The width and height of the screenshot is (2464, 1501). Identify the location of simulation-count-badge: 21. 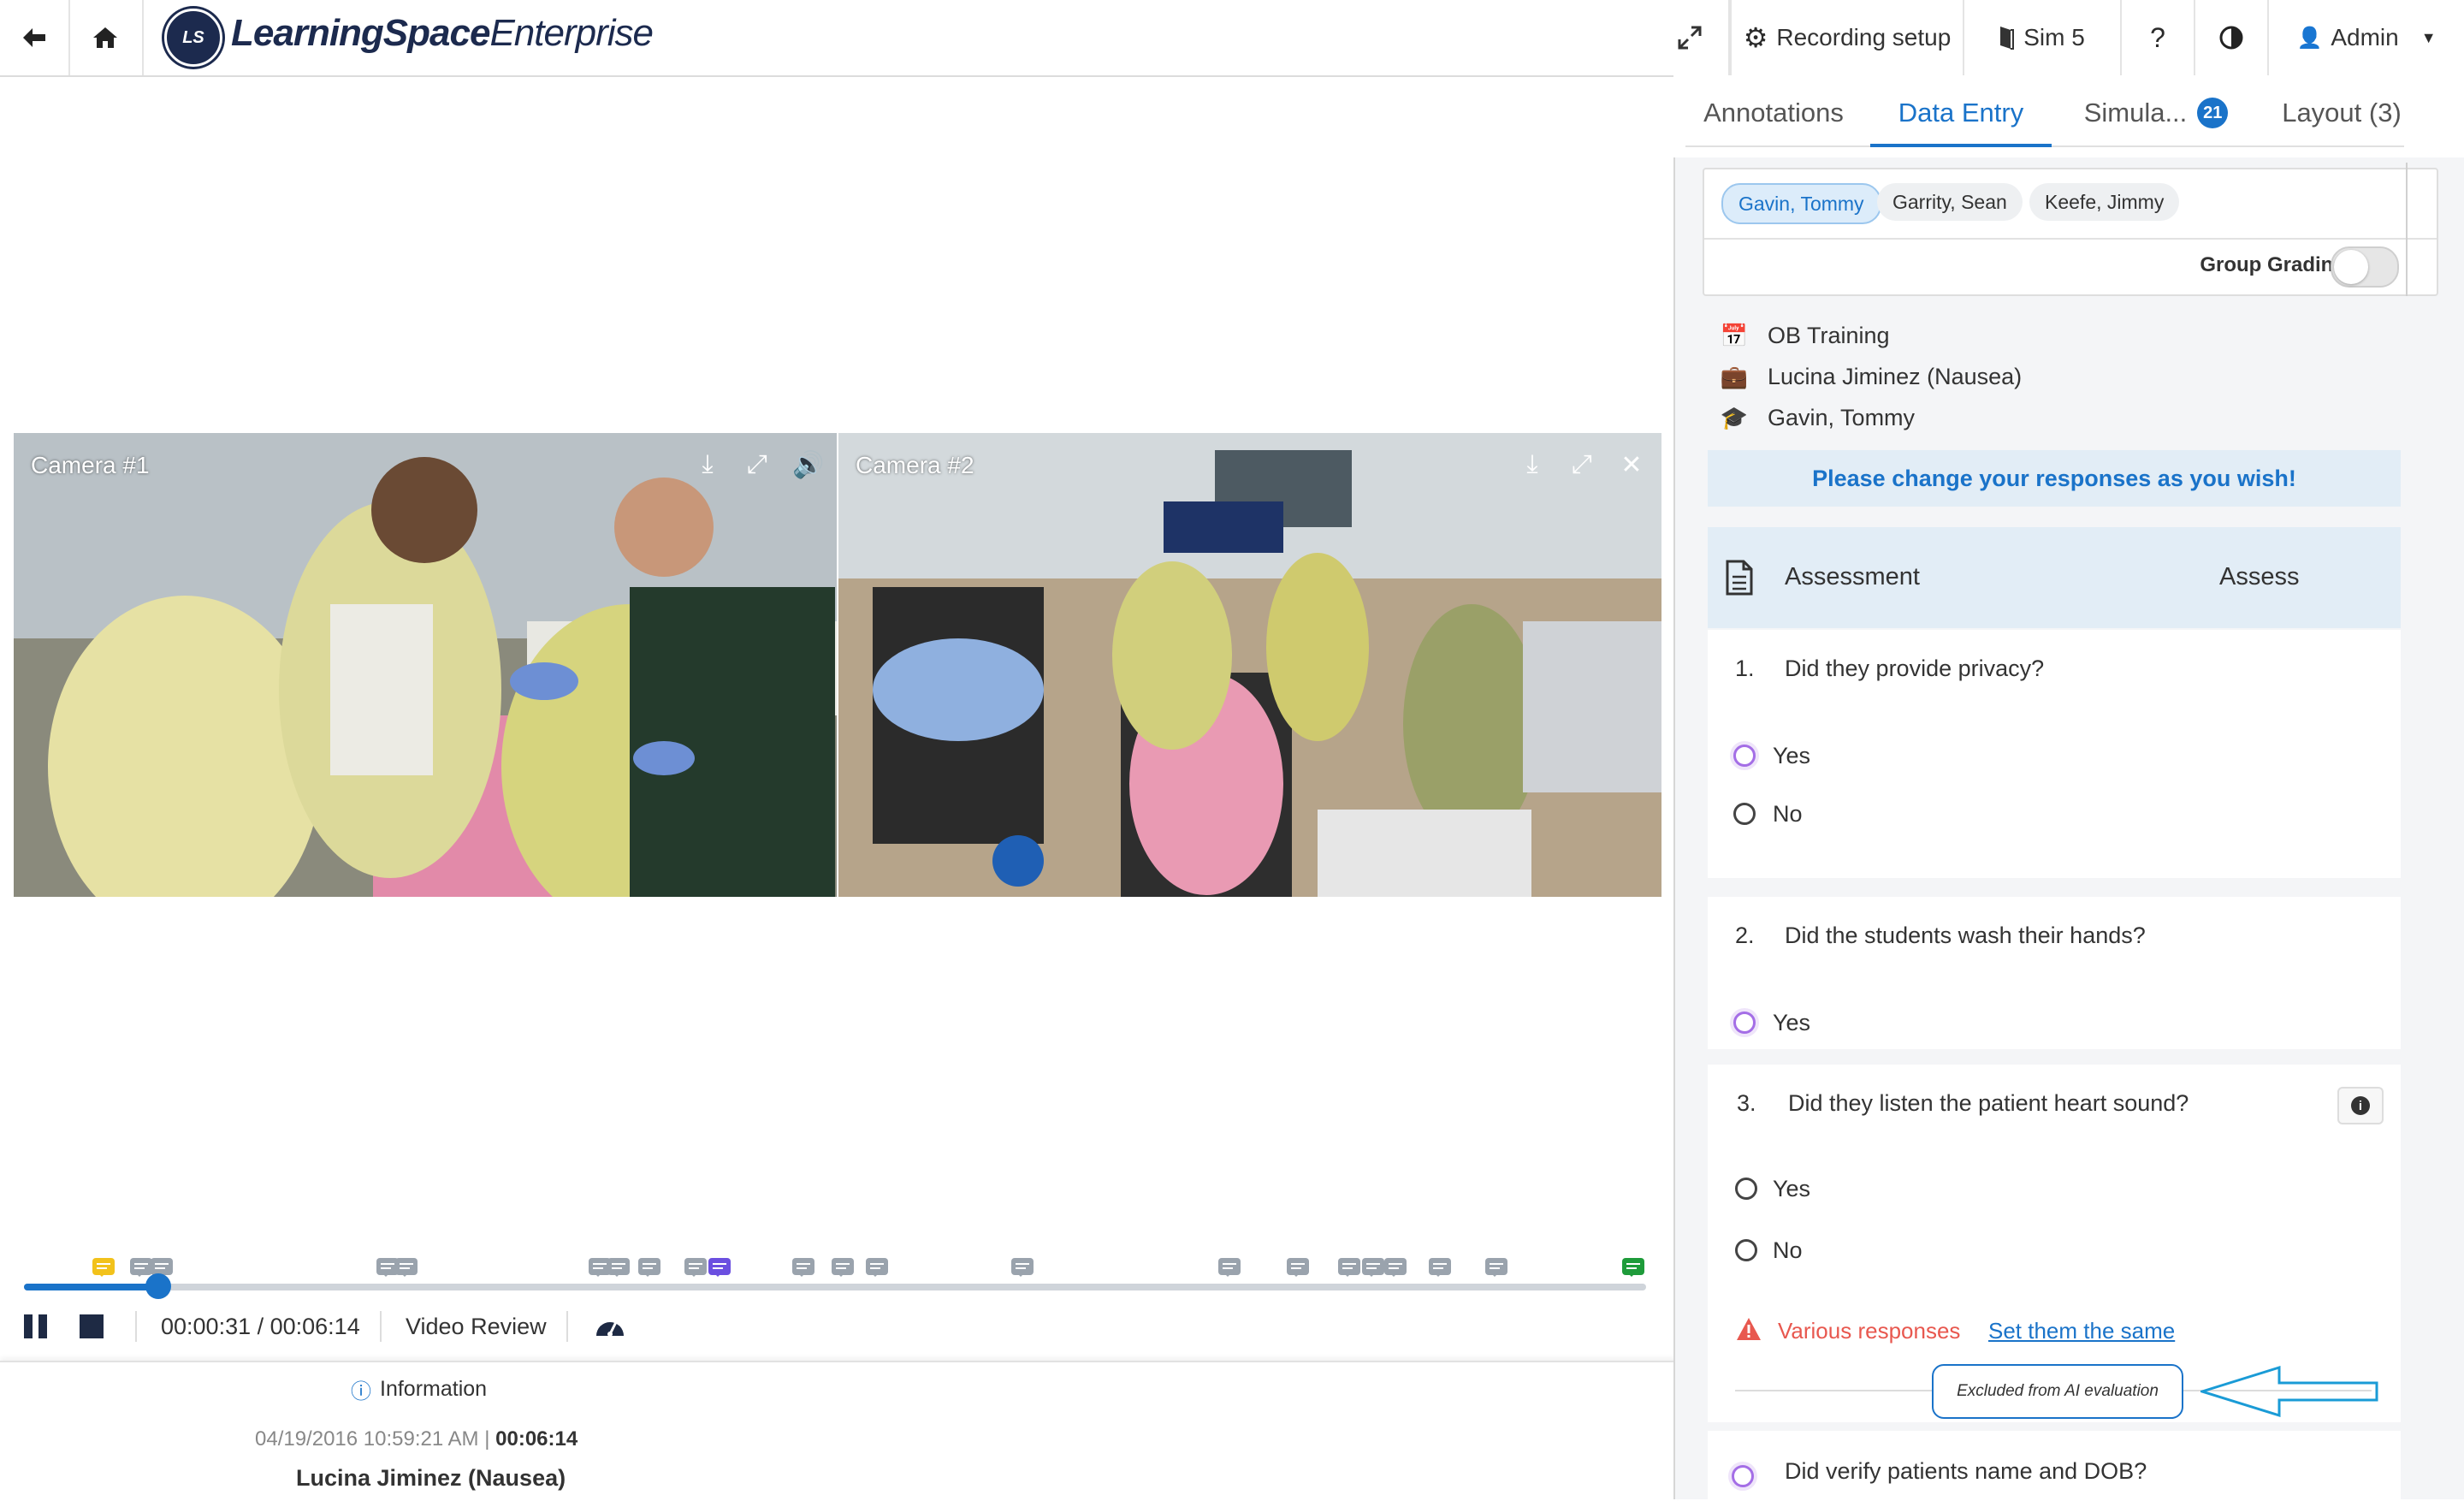
(2213, 113).